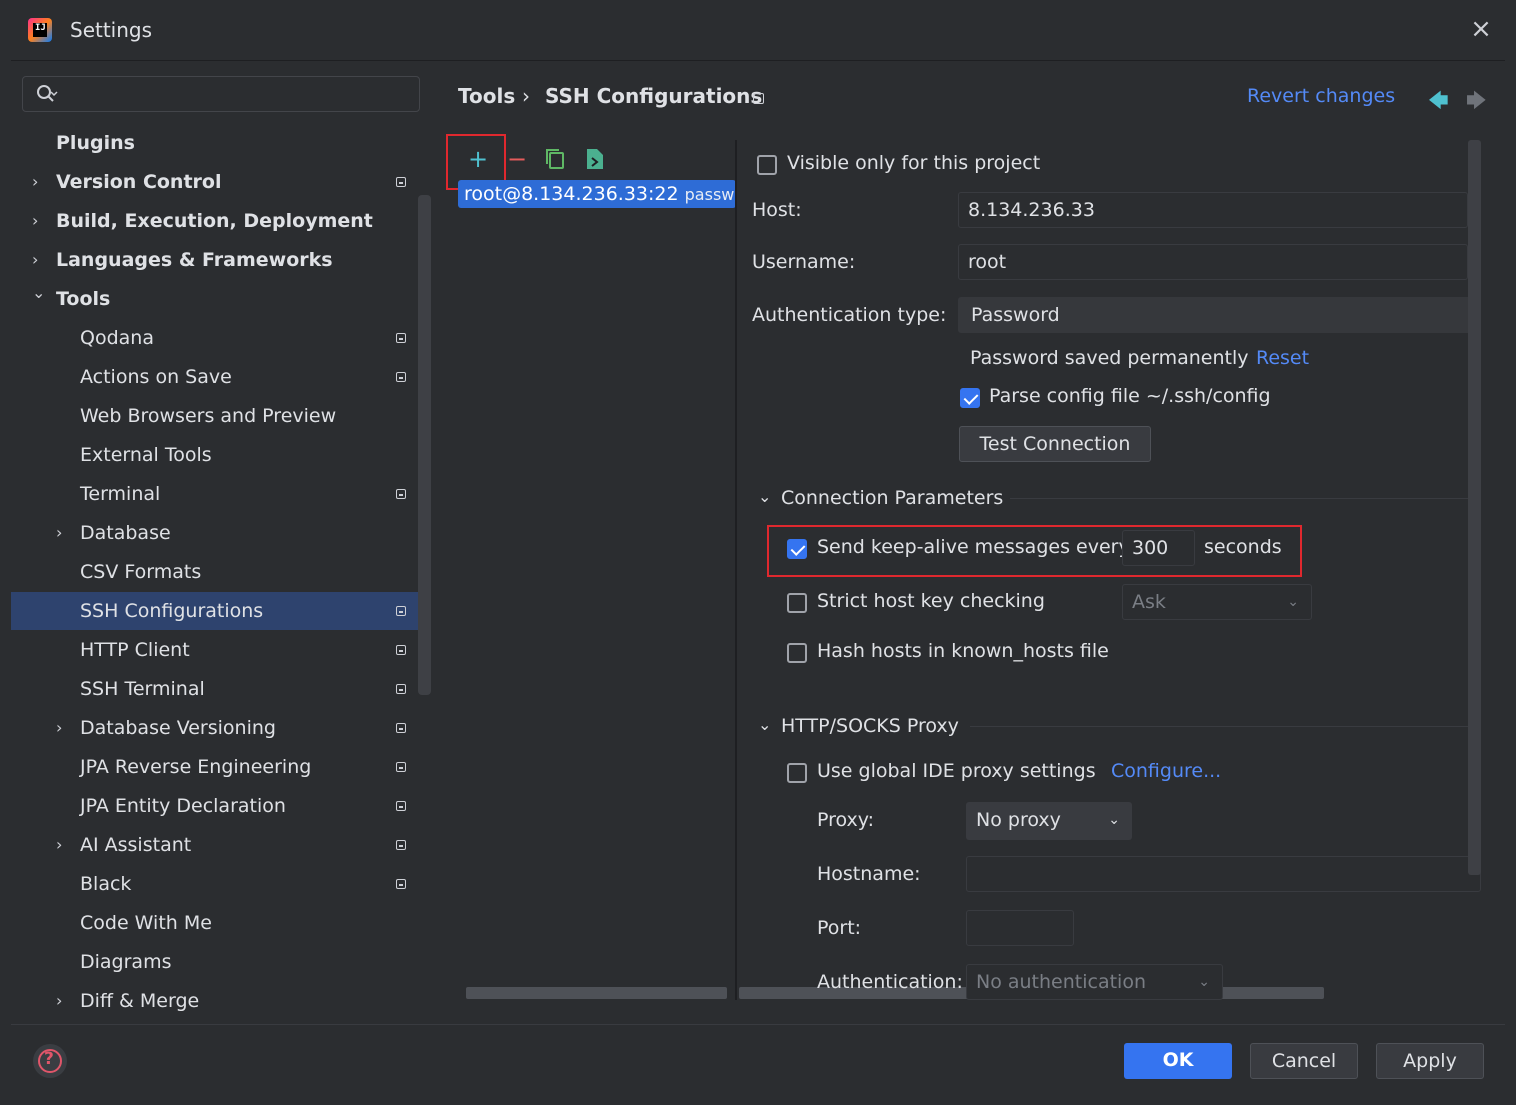 The image size is (1516, 1105). I want to click on apply-button: Apply, so click(1430, 1061).